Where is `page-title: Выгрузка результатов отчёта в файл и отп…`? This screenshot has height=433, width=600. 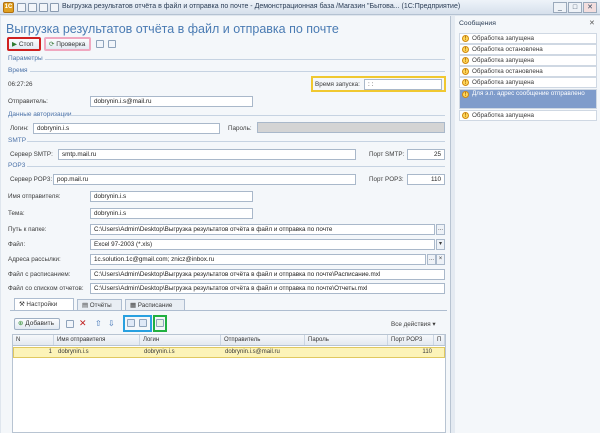 page-title: Выгрузка результатов отчёта в файл и отп… is located at coordinates (172, 29).